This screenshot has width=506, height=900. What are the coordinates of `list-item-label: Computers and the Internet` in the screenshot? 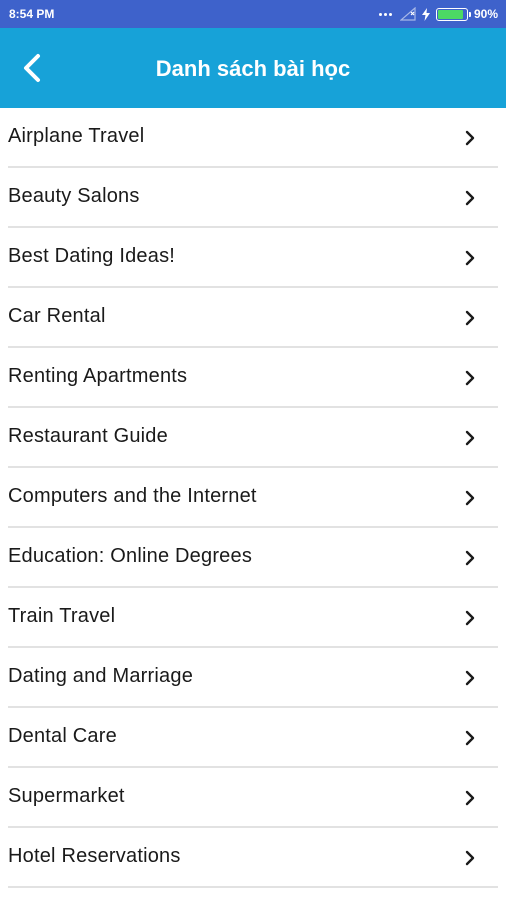 It's located at (132, 496).